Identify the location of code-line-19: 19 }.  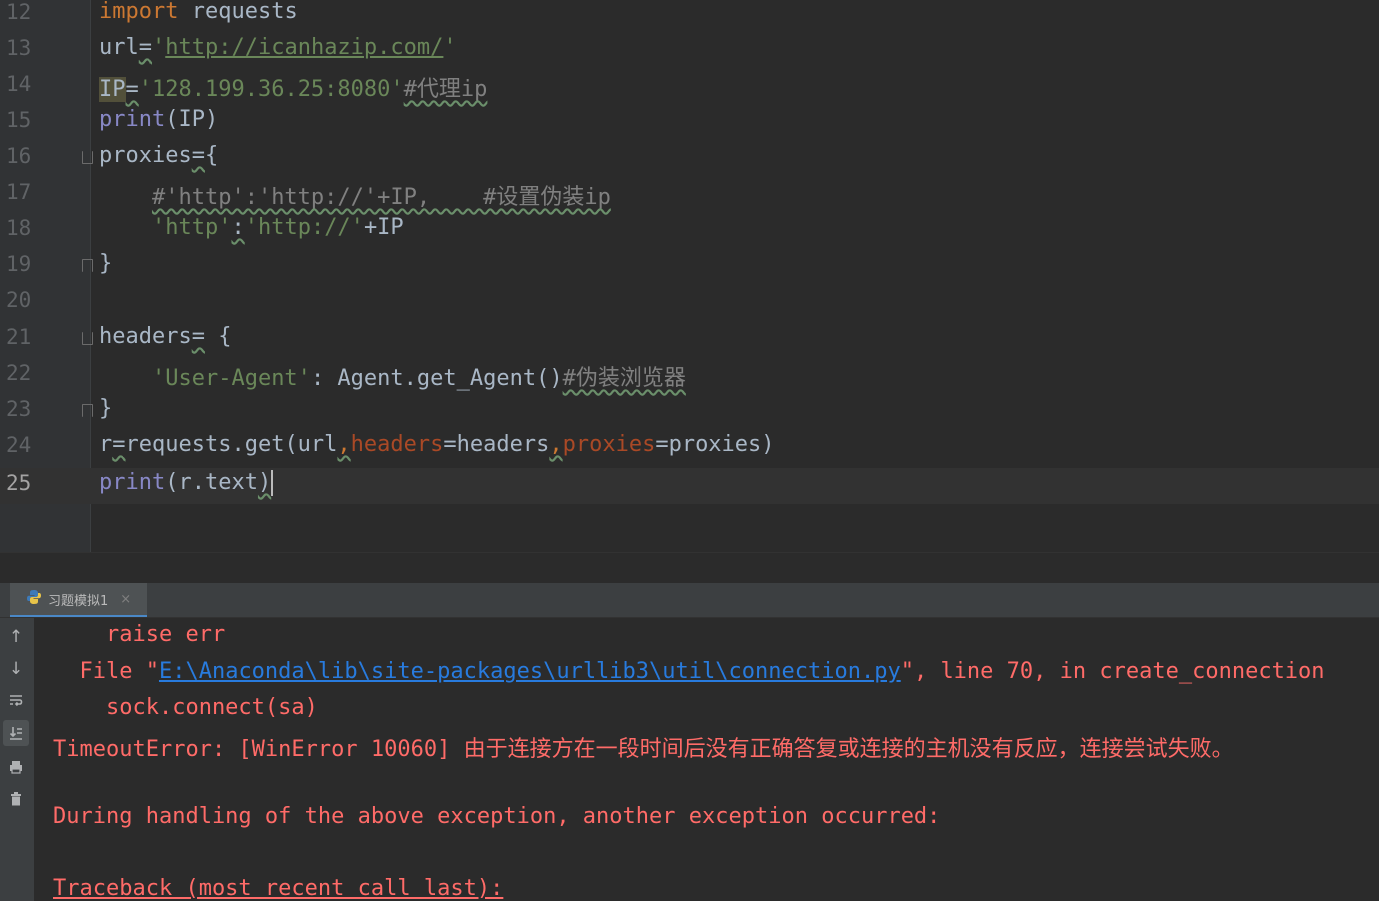
(689, 267).